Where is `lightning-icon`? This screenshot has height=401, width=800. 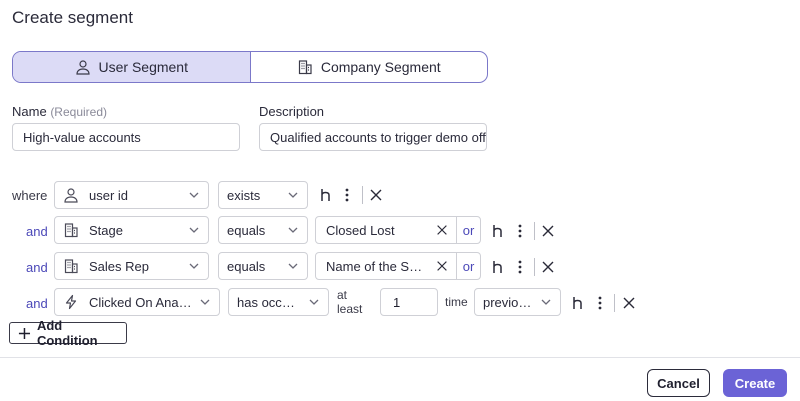 lightning-icon is located at coordinates (71, 302).